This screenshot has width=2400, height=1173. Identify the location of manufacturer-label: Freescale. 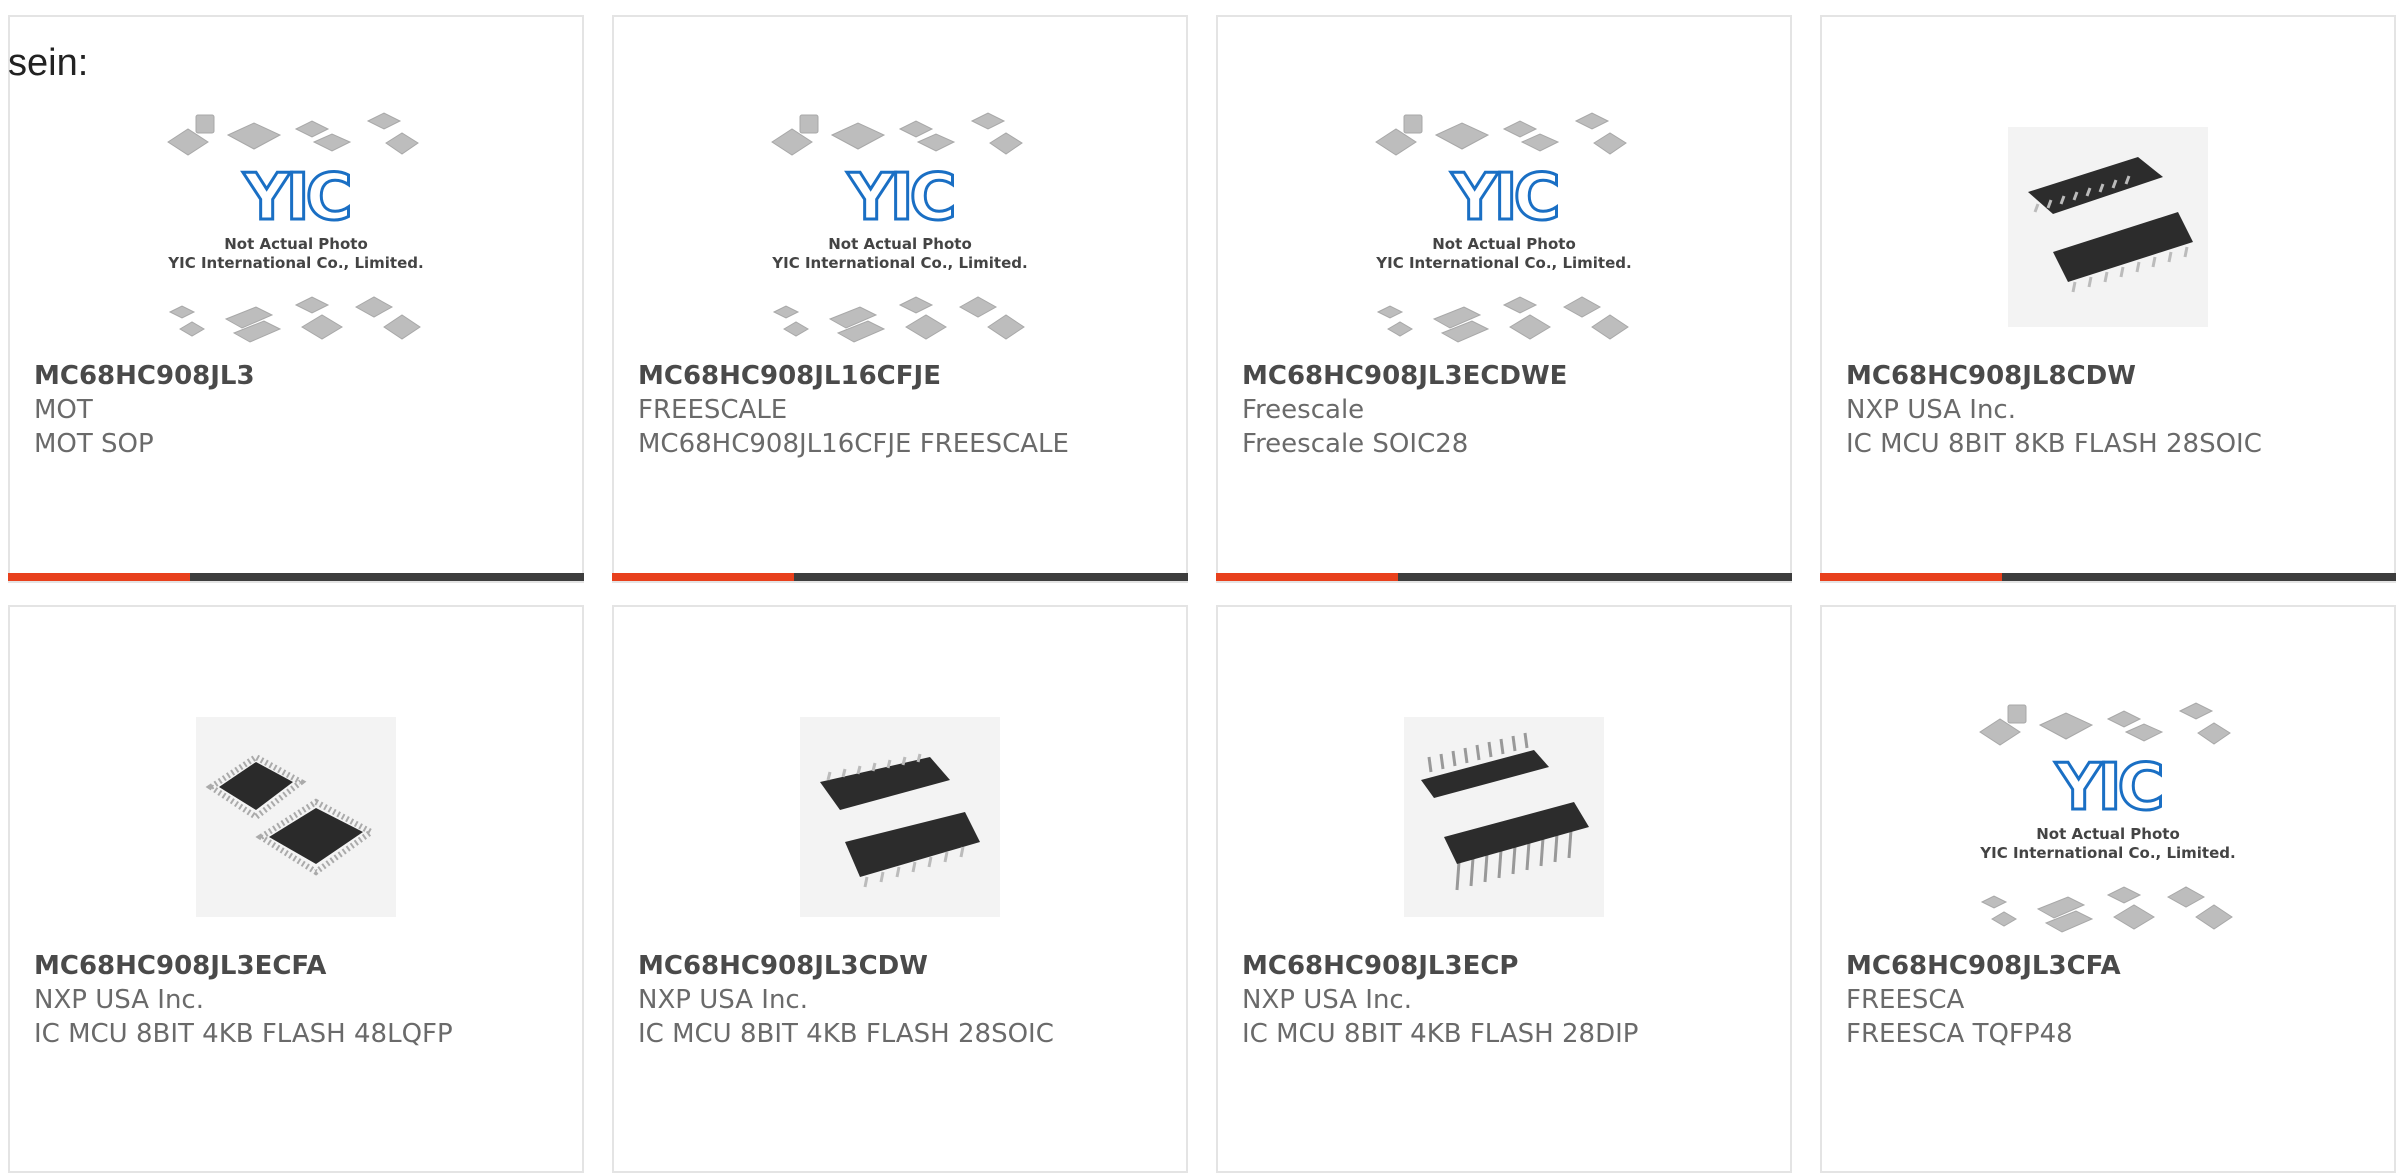
(1303, 410).